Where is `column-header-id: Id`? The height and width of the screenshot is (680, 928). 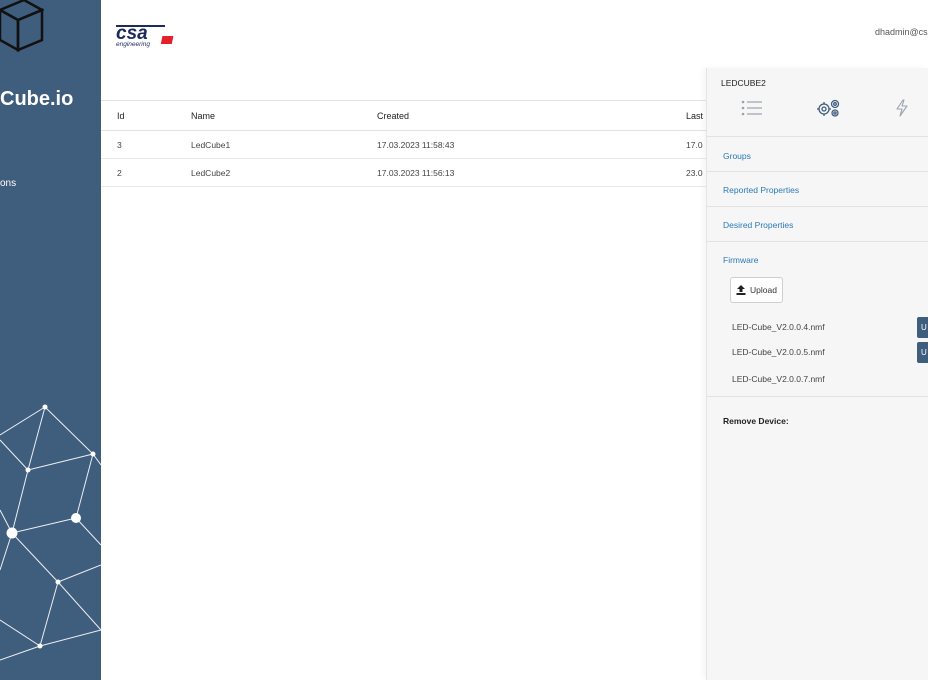 column-header-id: Id is located at coordinates (146, 115).